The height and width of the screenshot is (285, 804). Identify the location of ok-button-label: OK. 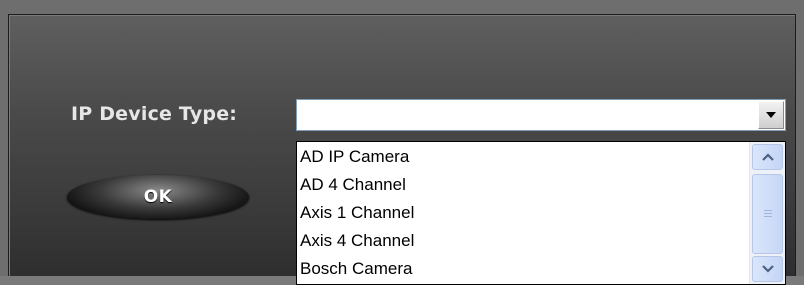
(158, 197).